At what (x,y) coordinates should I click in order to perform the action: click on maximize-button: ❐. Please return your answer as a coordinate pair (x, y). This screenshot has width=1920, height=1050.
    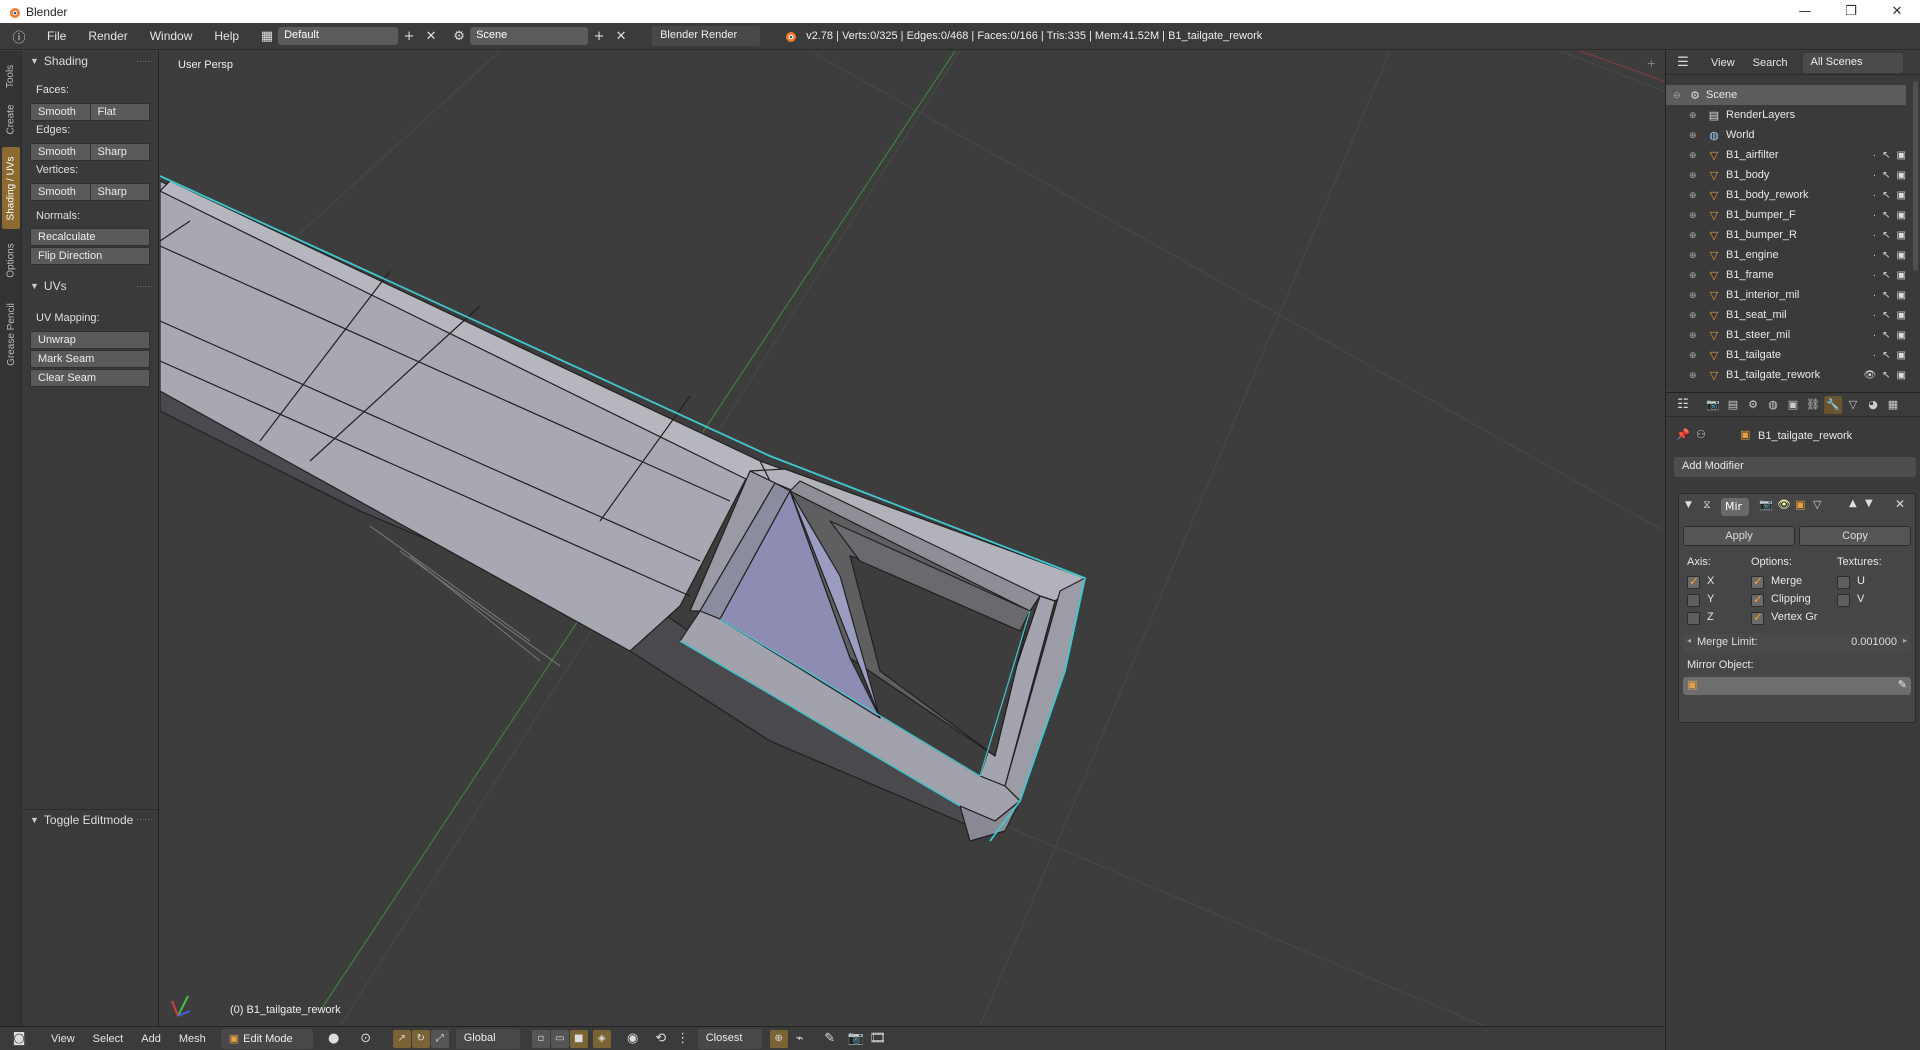
    Looking at the image, I should click on (1851, 11).